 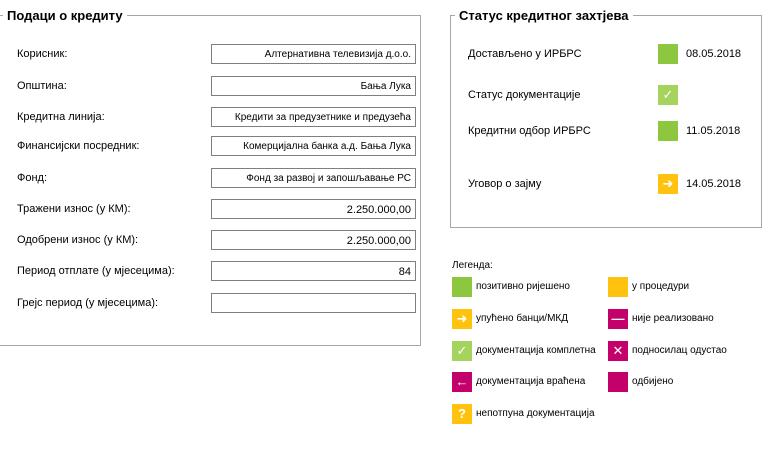 I want to click on legend-label: непотпуна документација, so click(x=535, y=413).